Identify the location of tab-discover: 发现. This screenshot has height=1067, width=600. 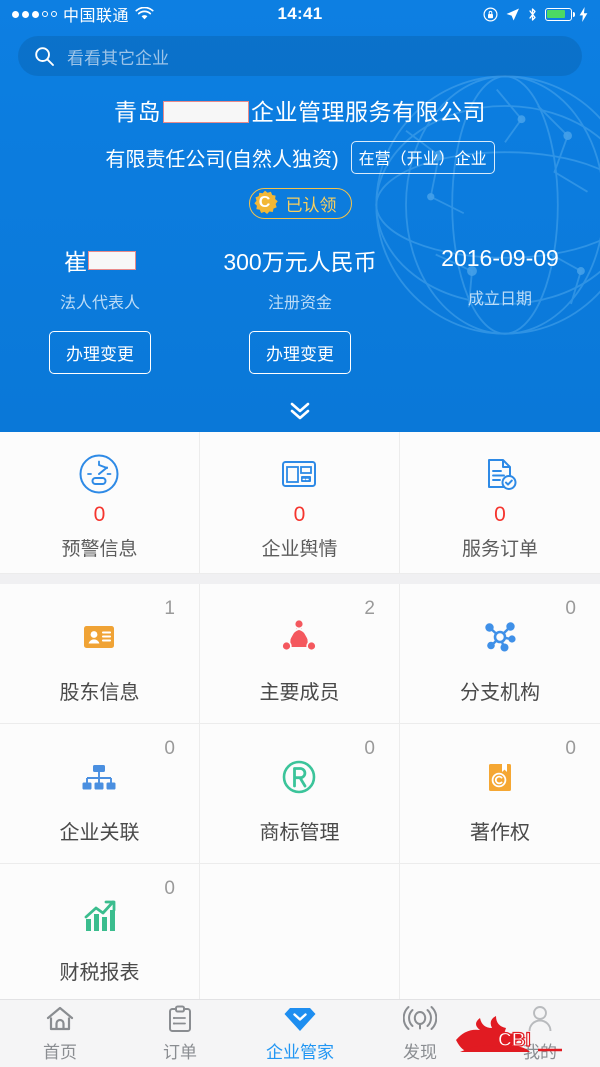
(420, 1033).